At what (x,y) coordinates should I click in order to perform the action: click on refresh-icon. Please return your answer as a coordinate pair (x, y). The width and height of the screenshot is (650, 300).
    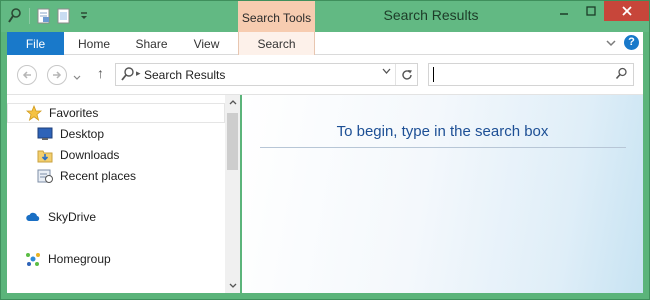
    Looking at the image, I should click on (406, 74).